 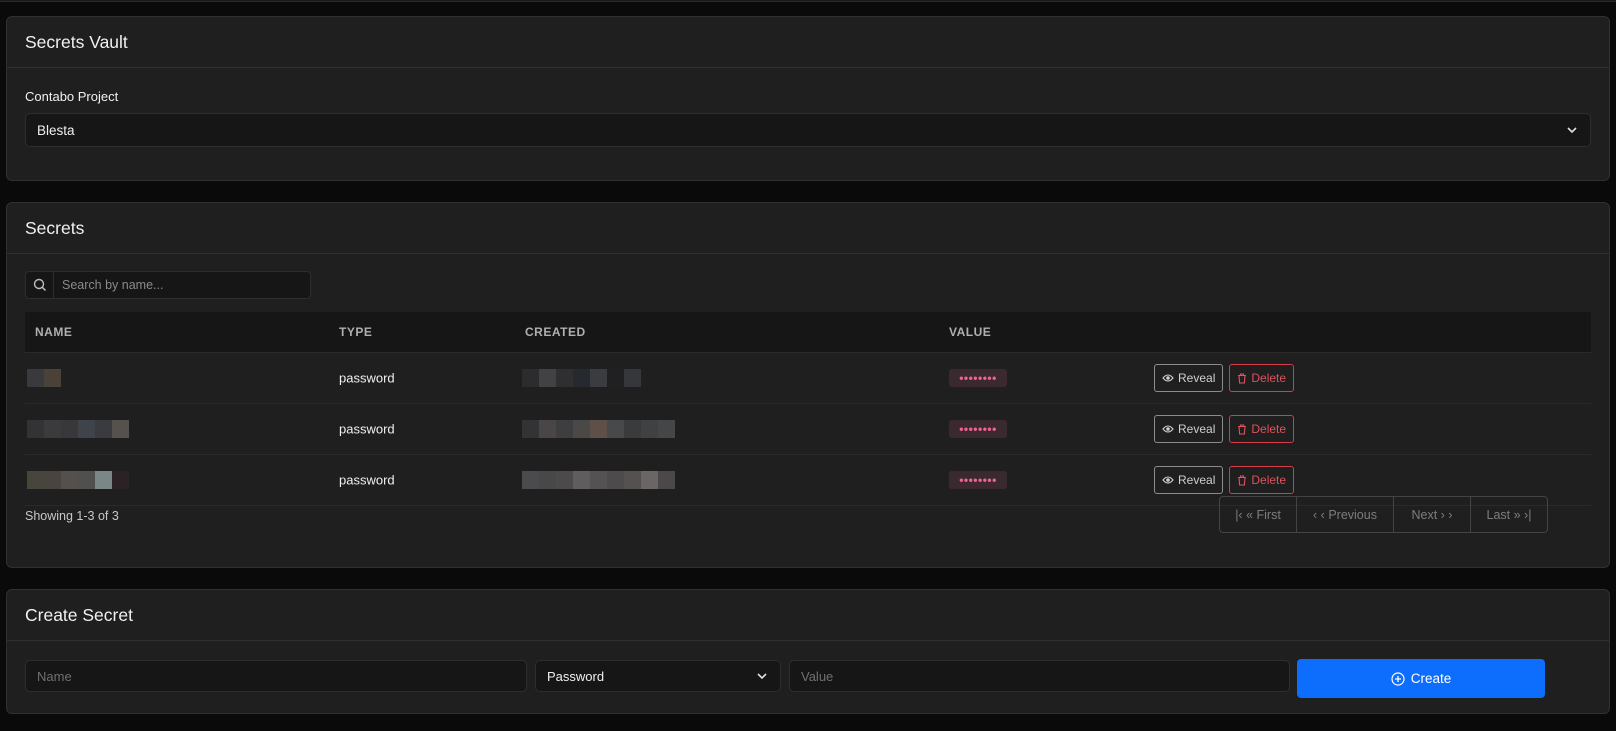 I want to click on create-title: Create Secret, so click(x=808, y=615).